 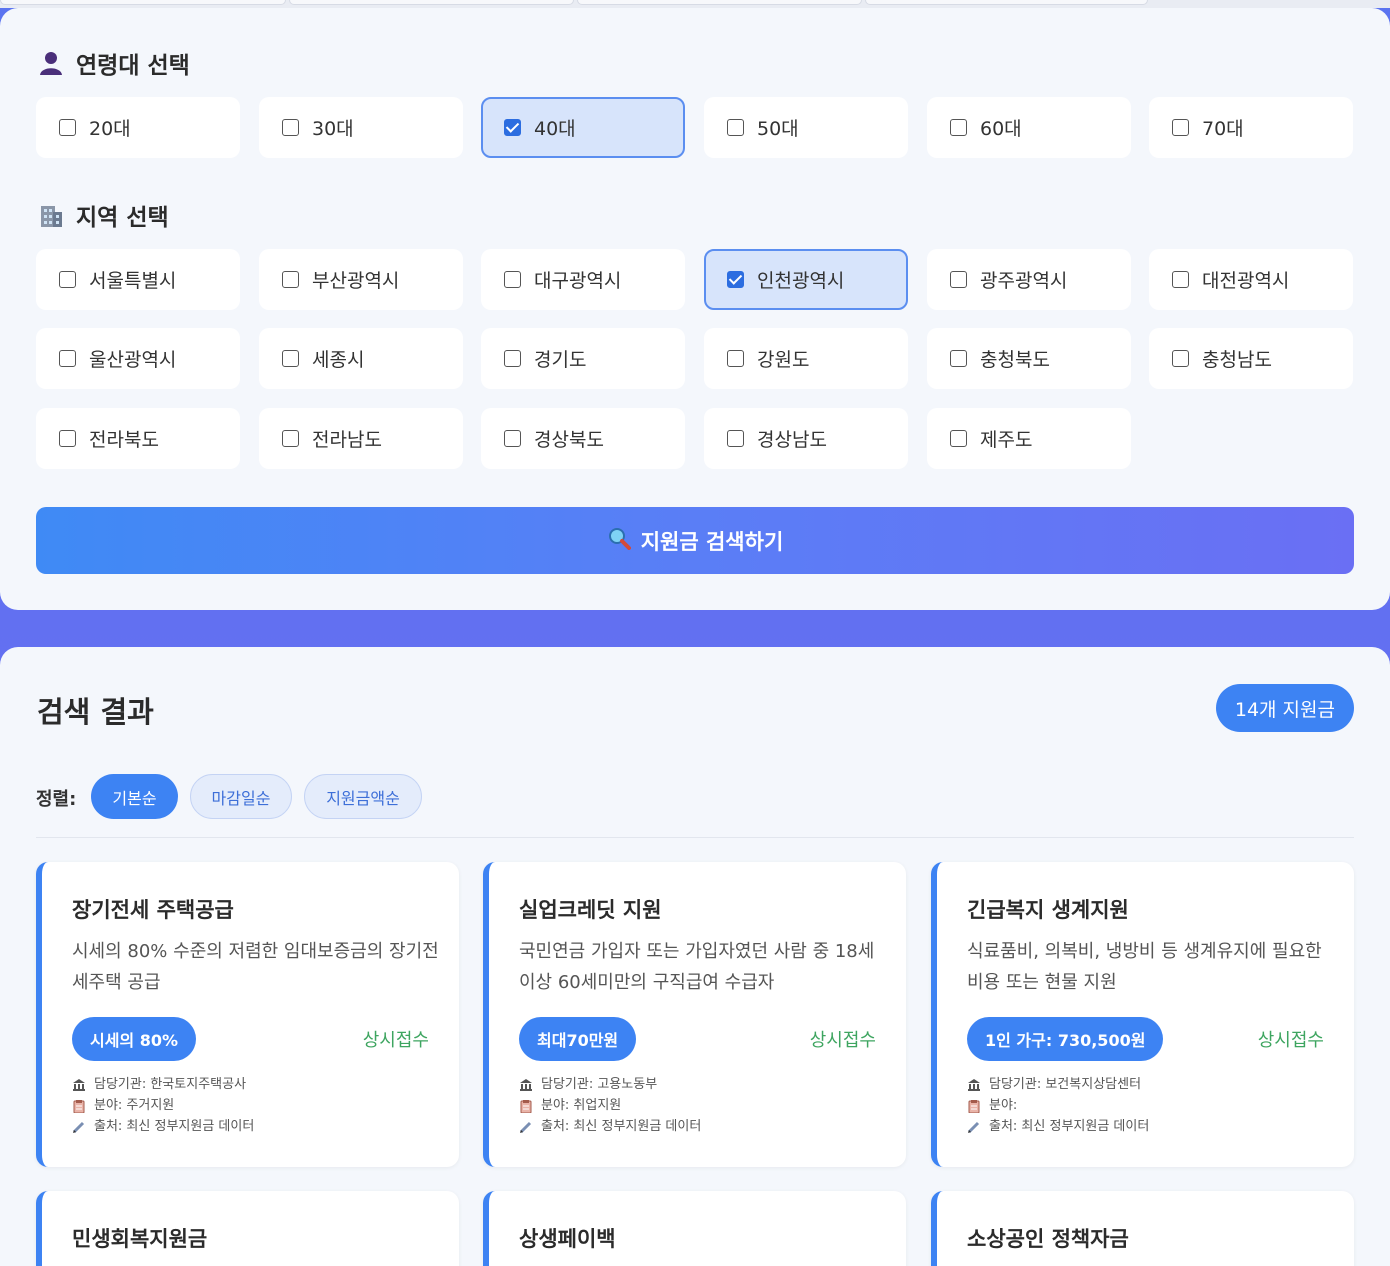 What do you see at coordinates (1065, 1084) in the screenshot?
I see `card-agency: 담당기관: 보건복지상담센터` at bounding box center [1065, 1084].